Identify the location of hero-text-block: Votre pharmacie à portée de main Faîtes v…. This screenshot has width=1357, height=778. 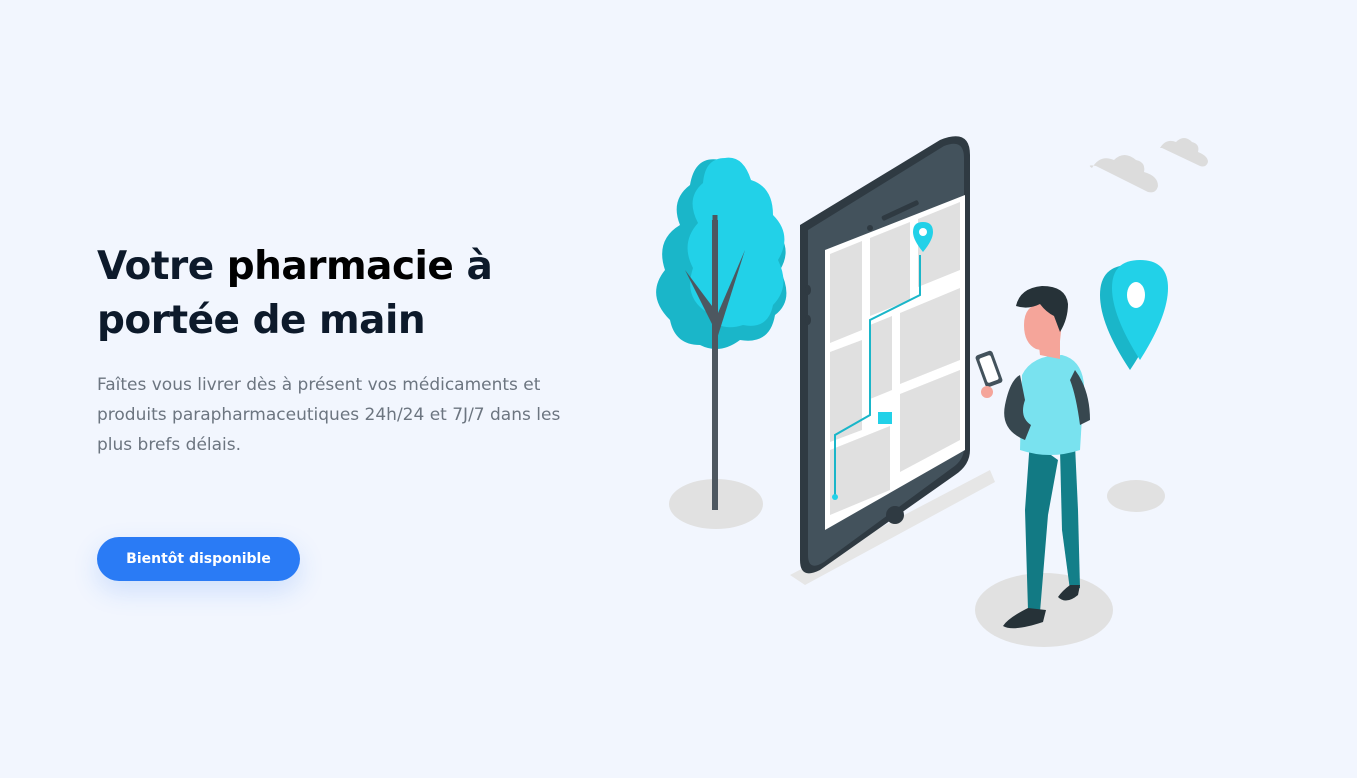
(347, 350).